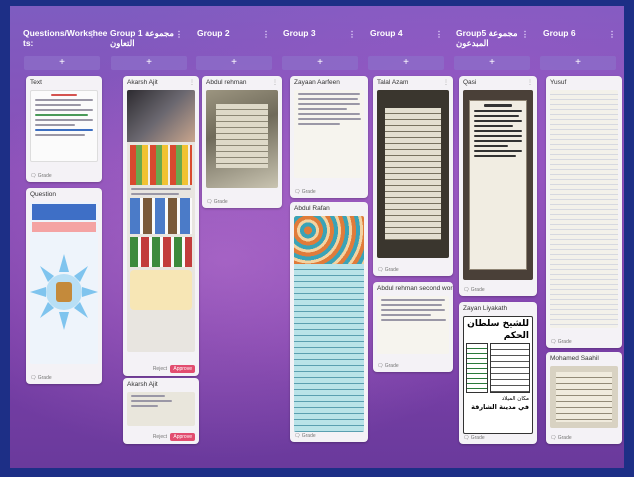 This screenshot has height=477, width=634. I want to click on post-card-zayaan: Zayaan Aarfeen 🗨 Grade, so click(329, 137).